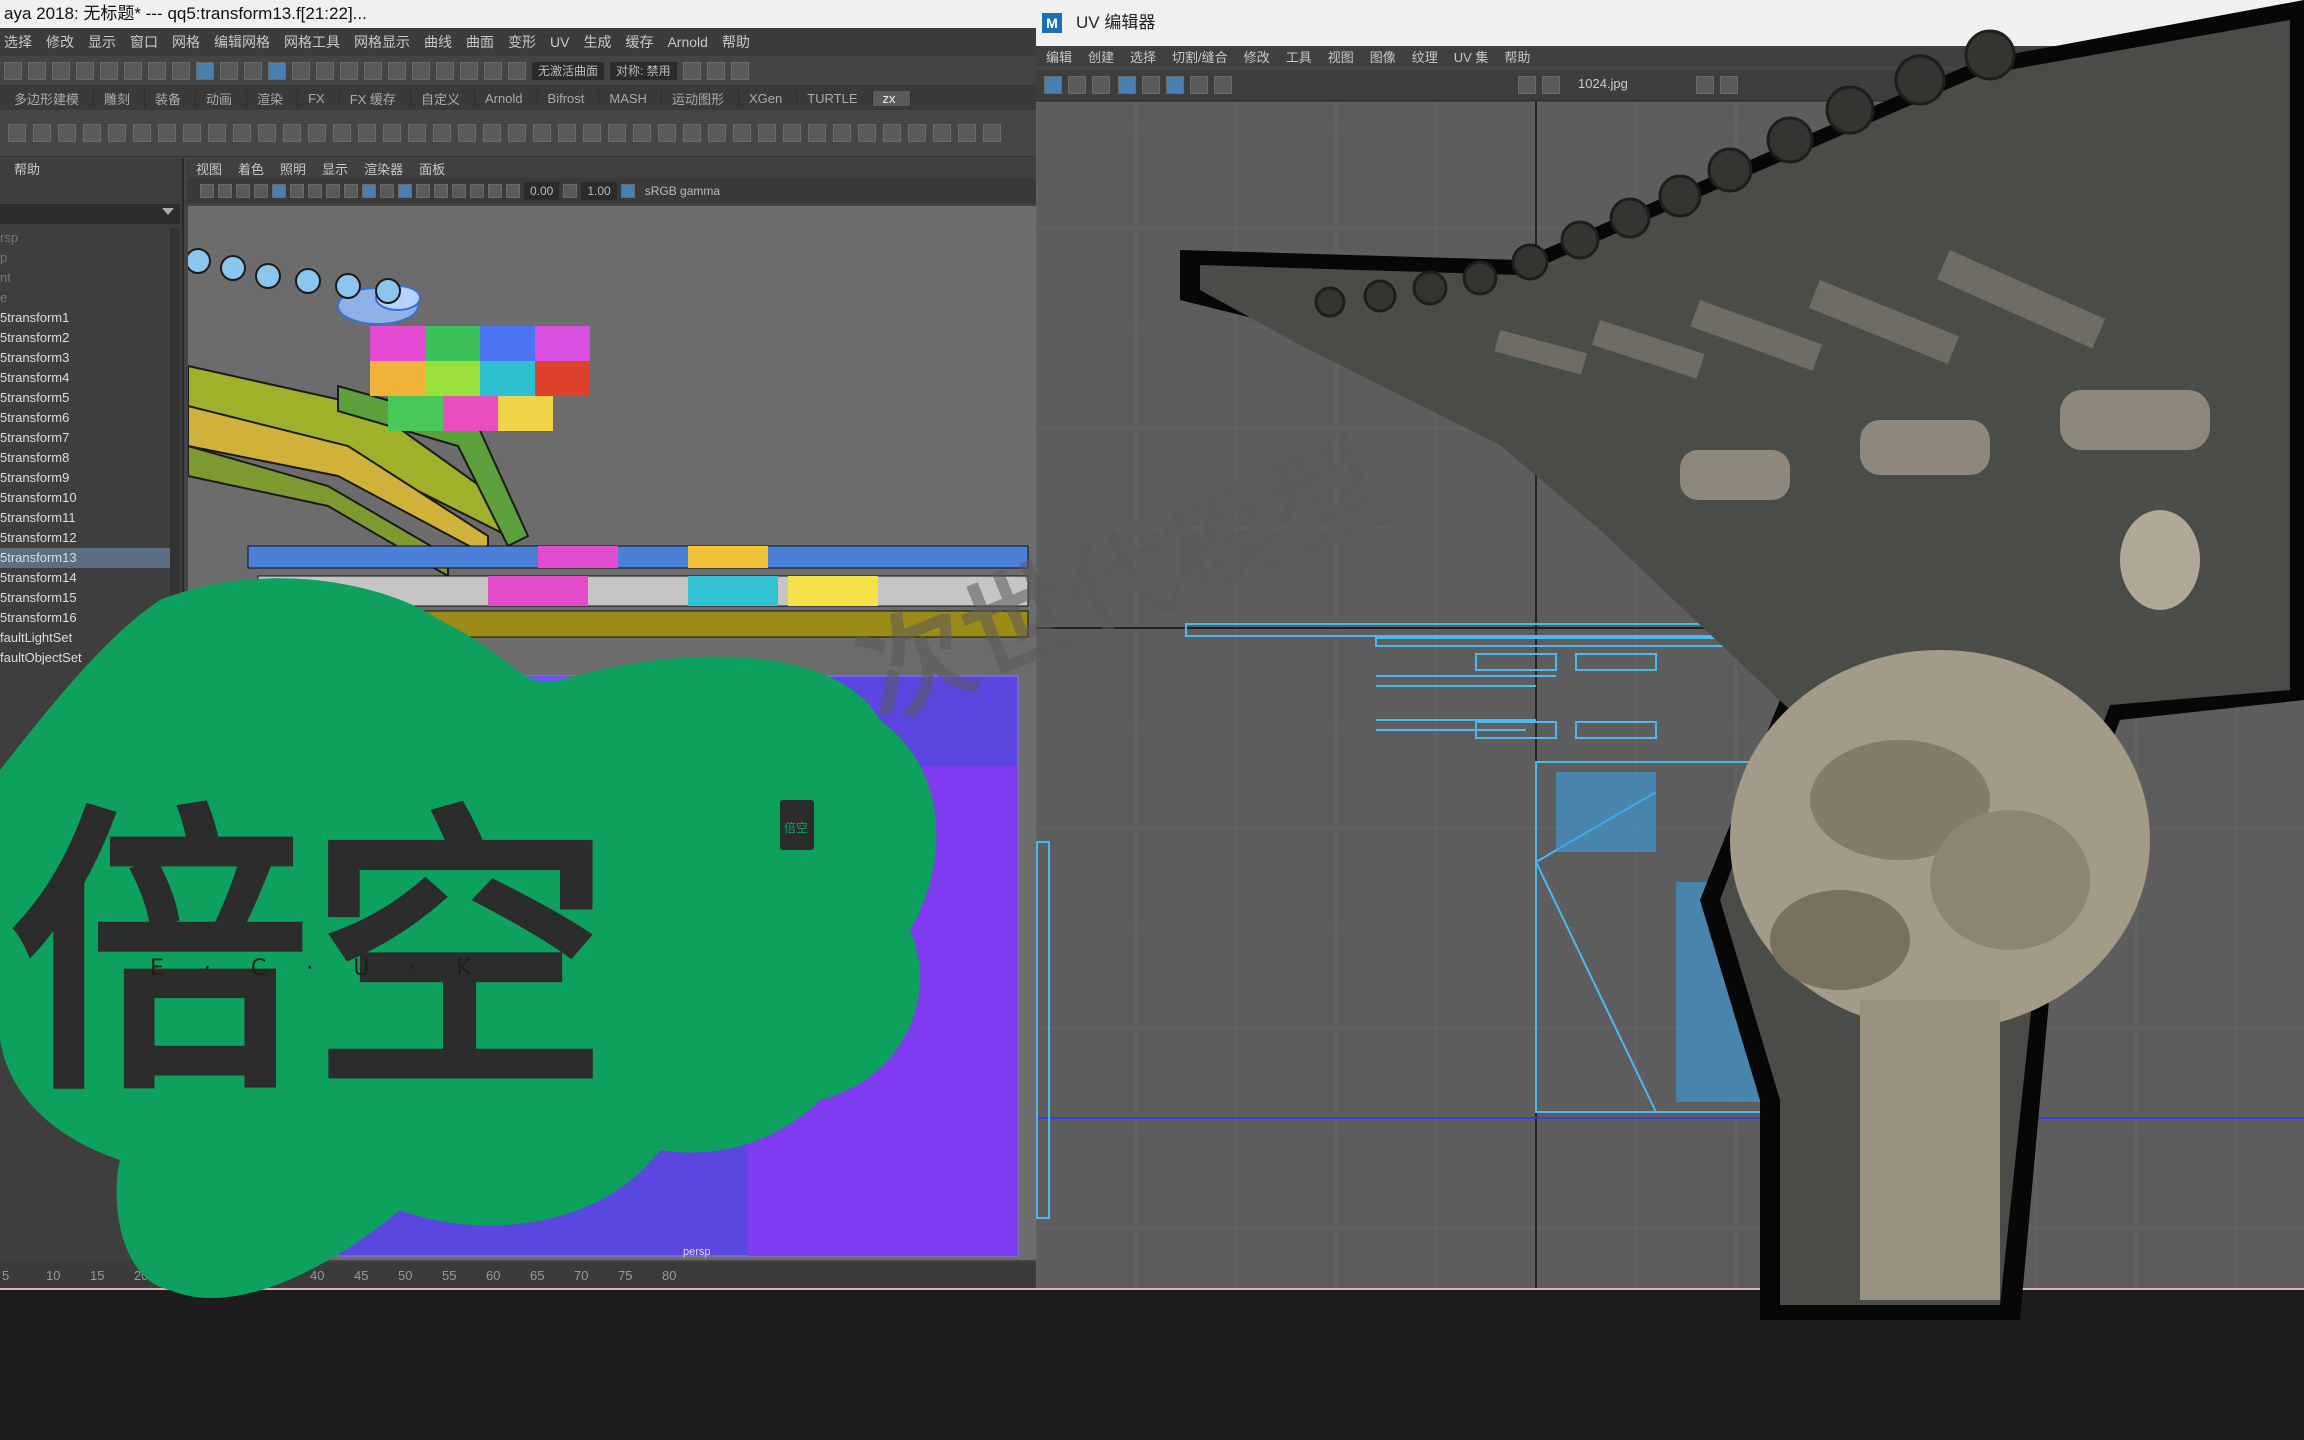 Image resolution: width=2304 pixels, height=1440 pixels. I want to click on menu-item: 选择, so click(18, 42).